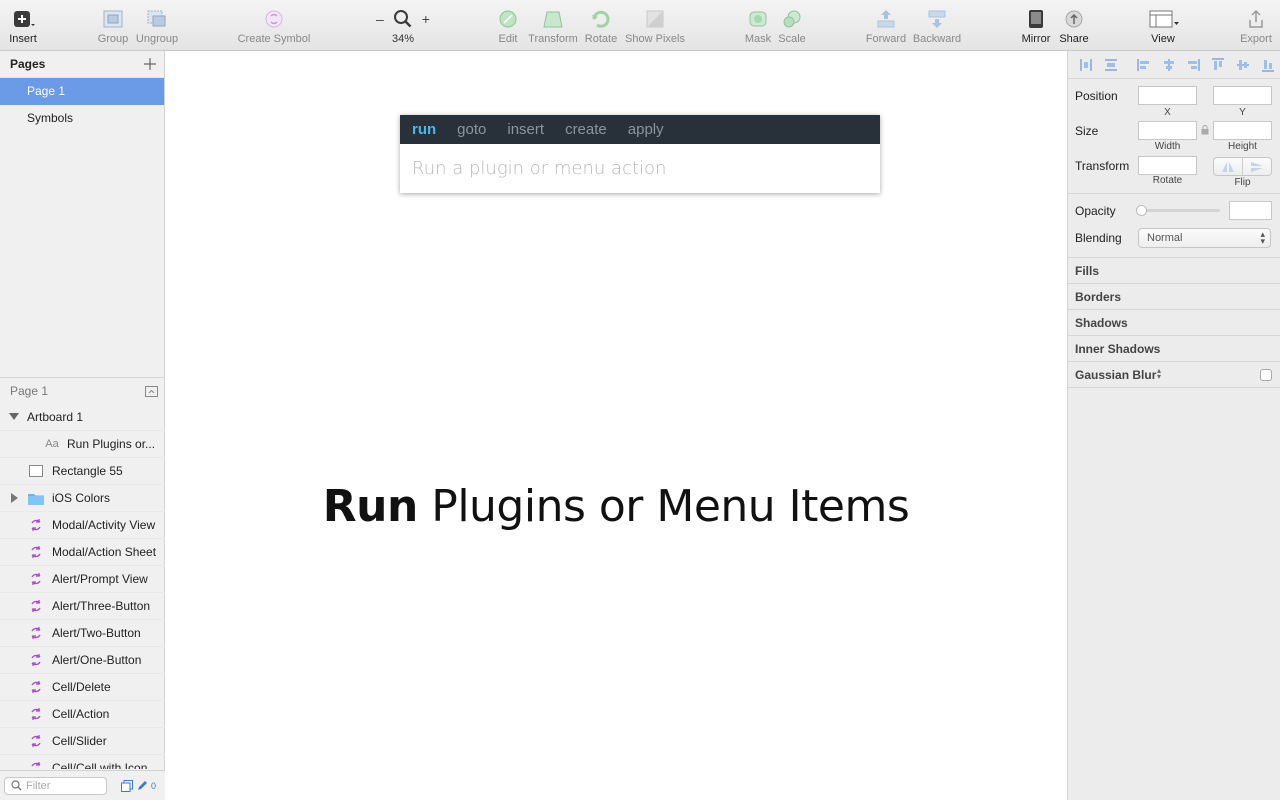 The height and width of the screenshot is (800, 1280). Describe the element at coordinates (151, 391) in the screenshot. I see `collapse-pages-icon` at that location.